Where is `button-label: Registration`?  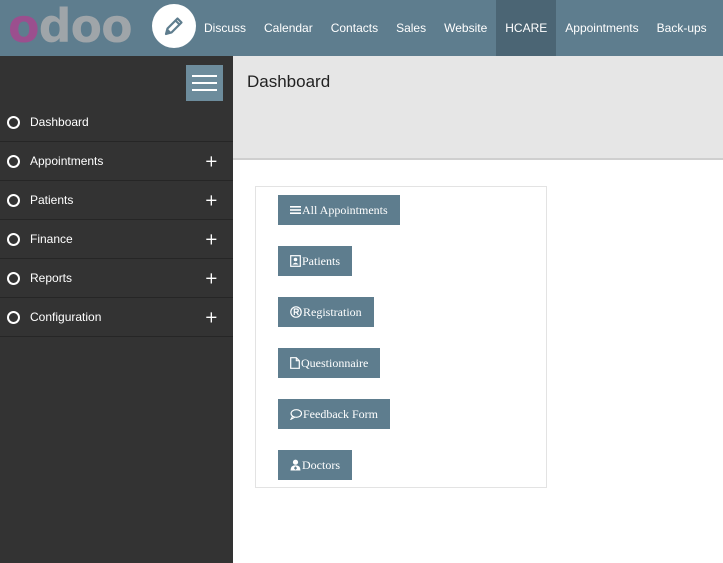 button-label: Registration is located at coordinates (332, 311).